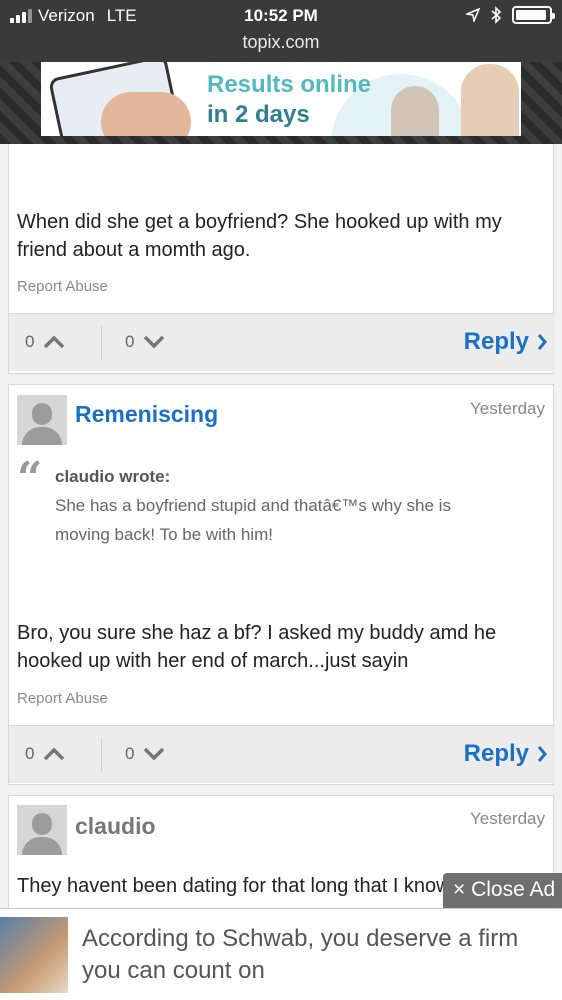 Image resolution: width=562 pixels, height=1000 pixels. I want to click on top-ad-banner: Results online in 2 days, so click(281, 103).